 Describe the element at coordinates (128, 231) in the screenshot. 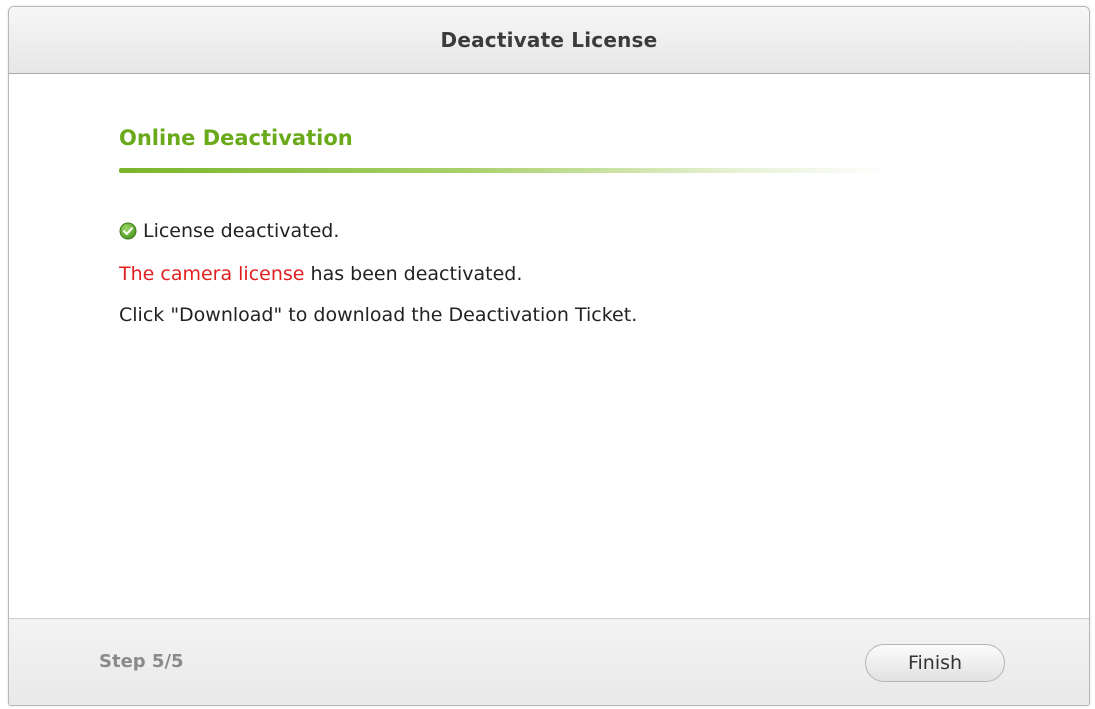

I see `check-circle-icon` at that location.